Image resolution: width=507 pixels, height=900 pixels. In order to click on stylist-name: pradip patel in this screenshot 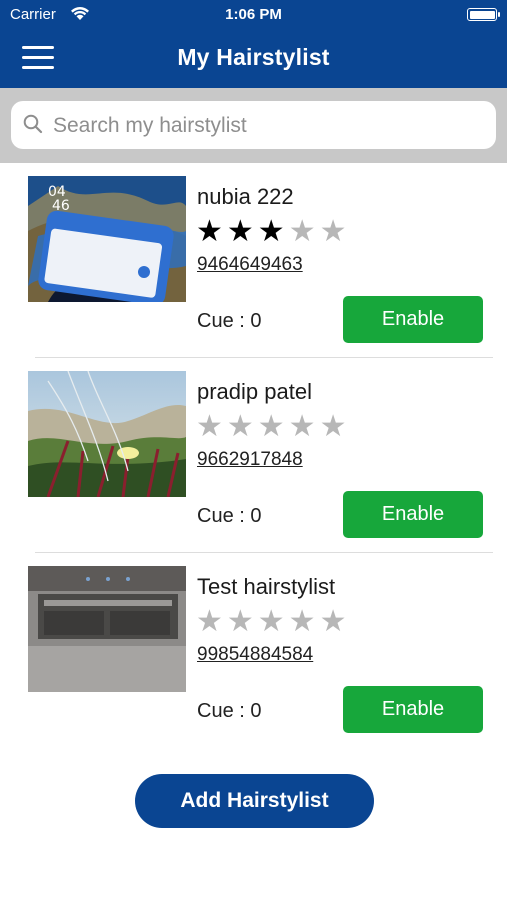, I will do `click(254, 391)`.